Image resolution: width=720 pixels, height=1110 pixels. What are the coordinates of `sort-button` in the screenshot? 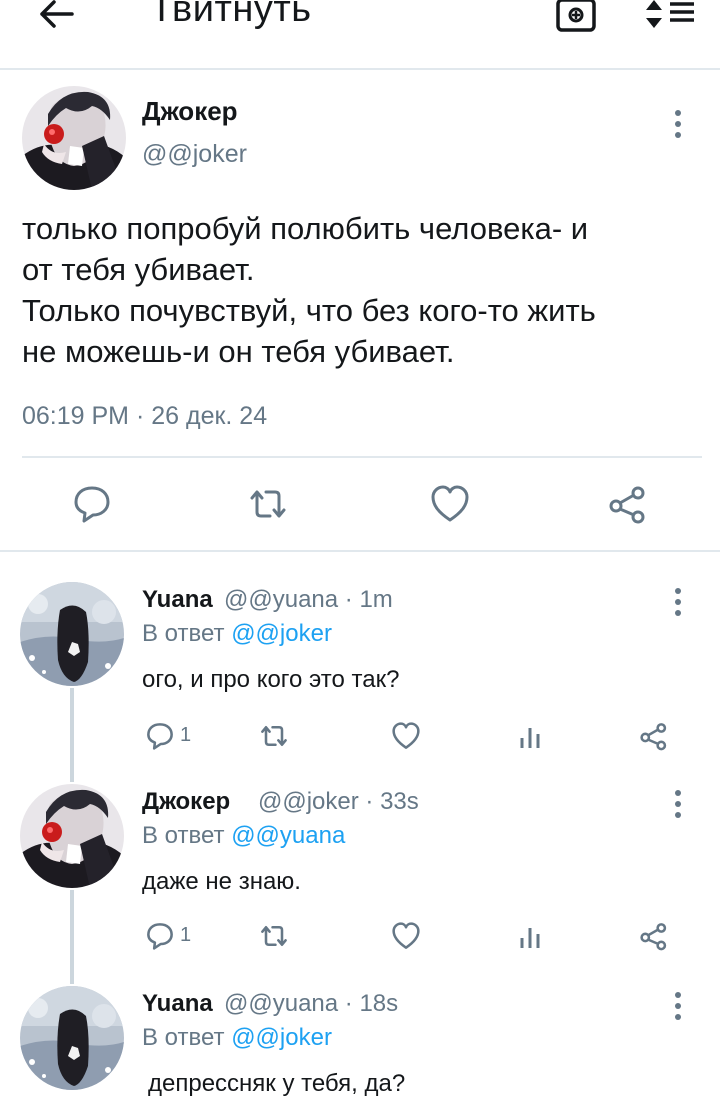 It's located at (670, 19).